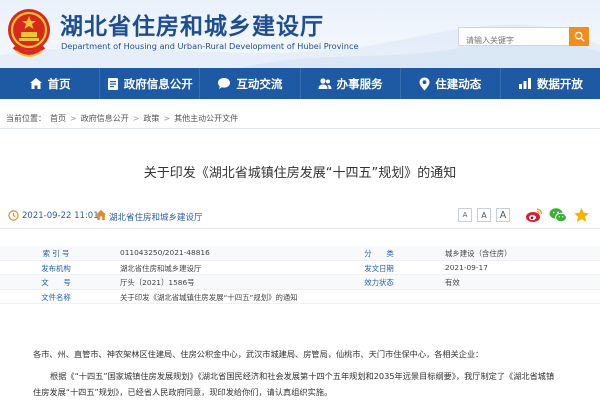 The width and height of the screenshot is (600, 400). What do you see at coordinates (558, 215) in the screenshot?
I see `wechat-icon` at bounding box center [558, 215].